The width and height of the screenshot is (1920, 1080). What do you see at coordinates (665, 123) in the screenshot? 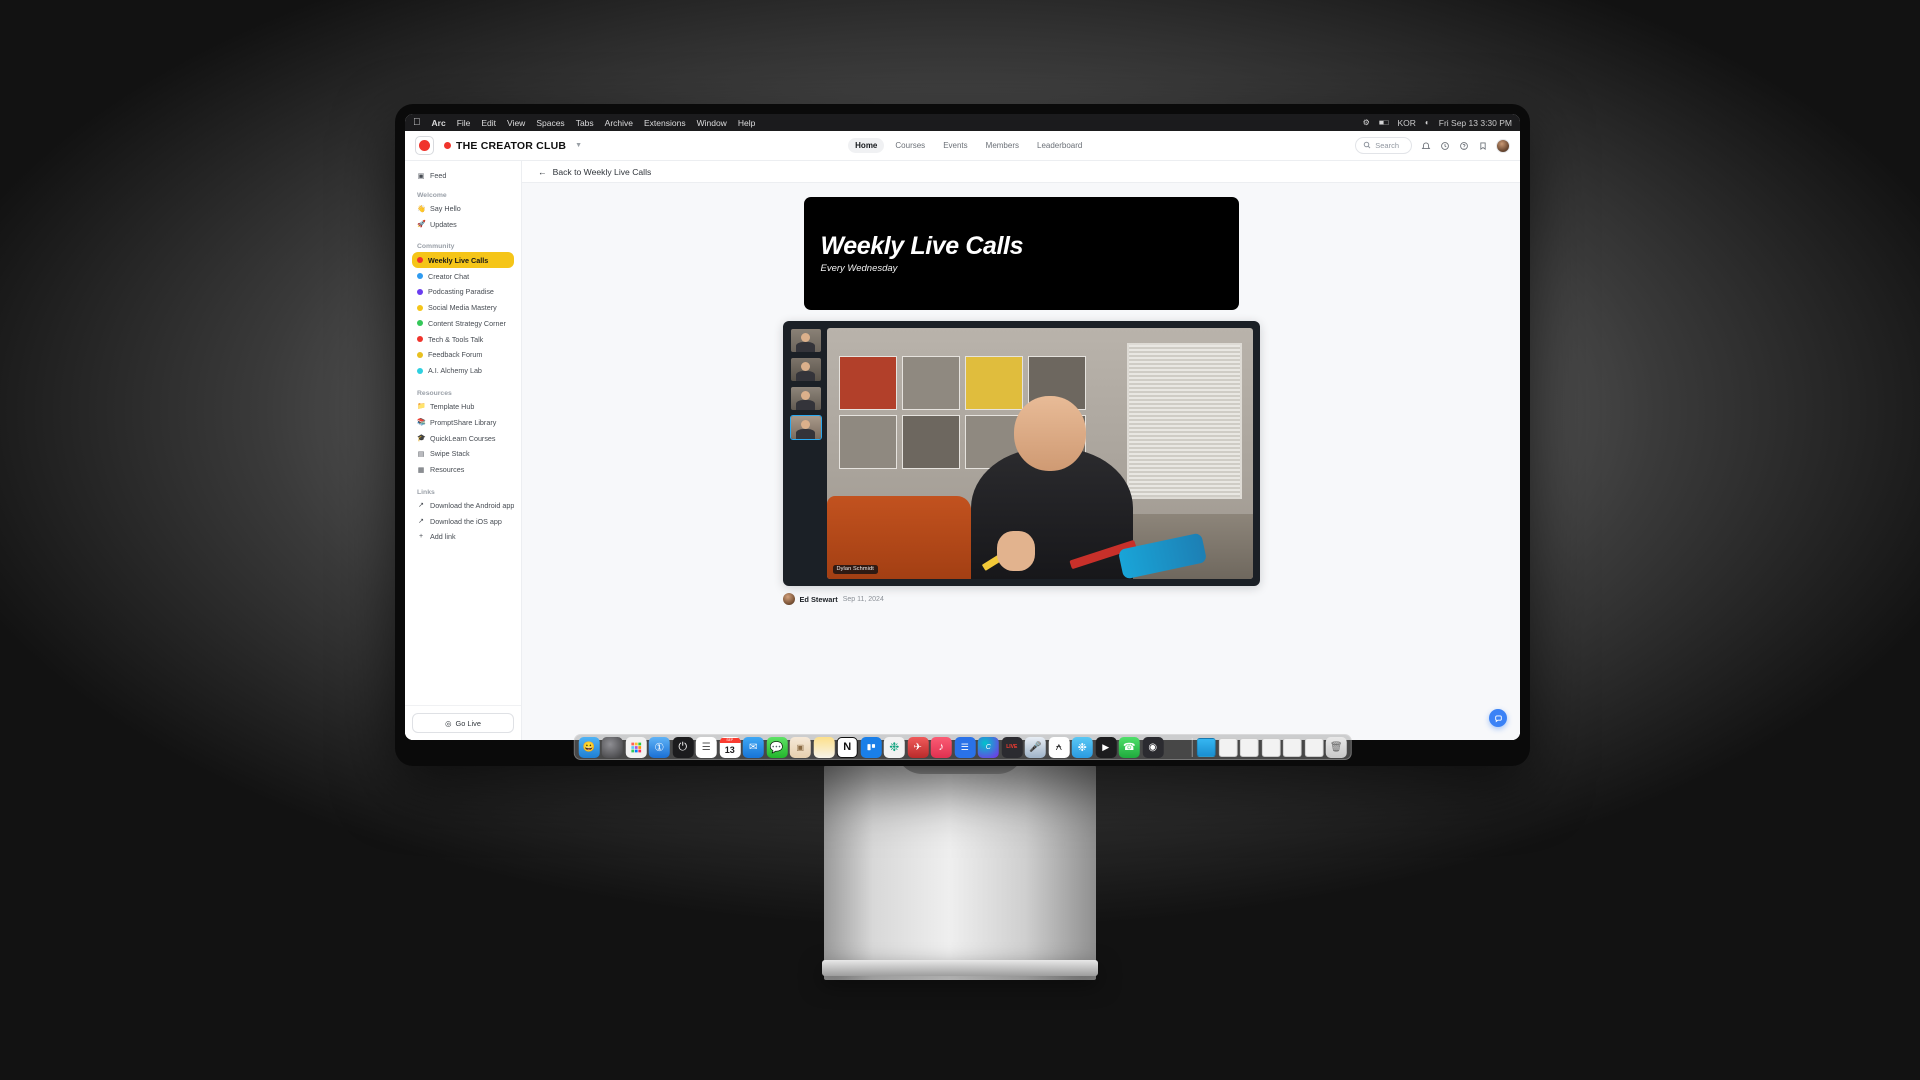
I see `menu-item-extensions: Extensions` at bounding box center [665, 123].